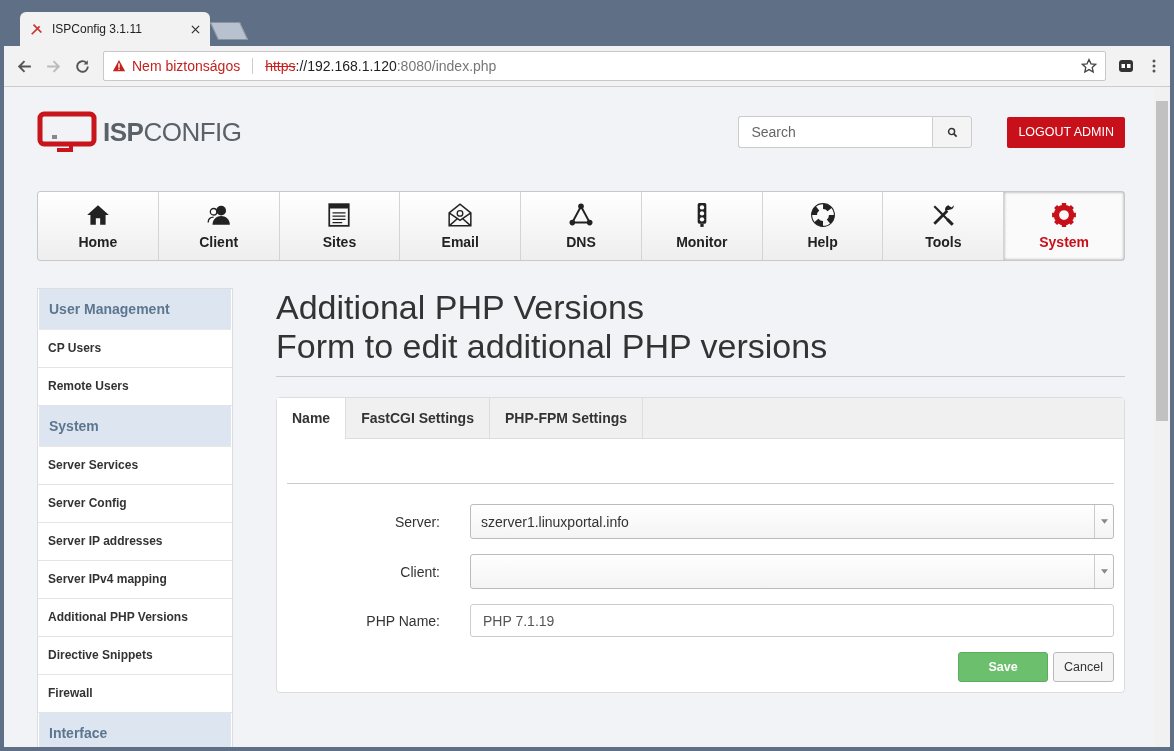  What do you see at coordinates (1089, 66) in the screenshot?
I see `star-icon` at bounding box center [1089, 66].